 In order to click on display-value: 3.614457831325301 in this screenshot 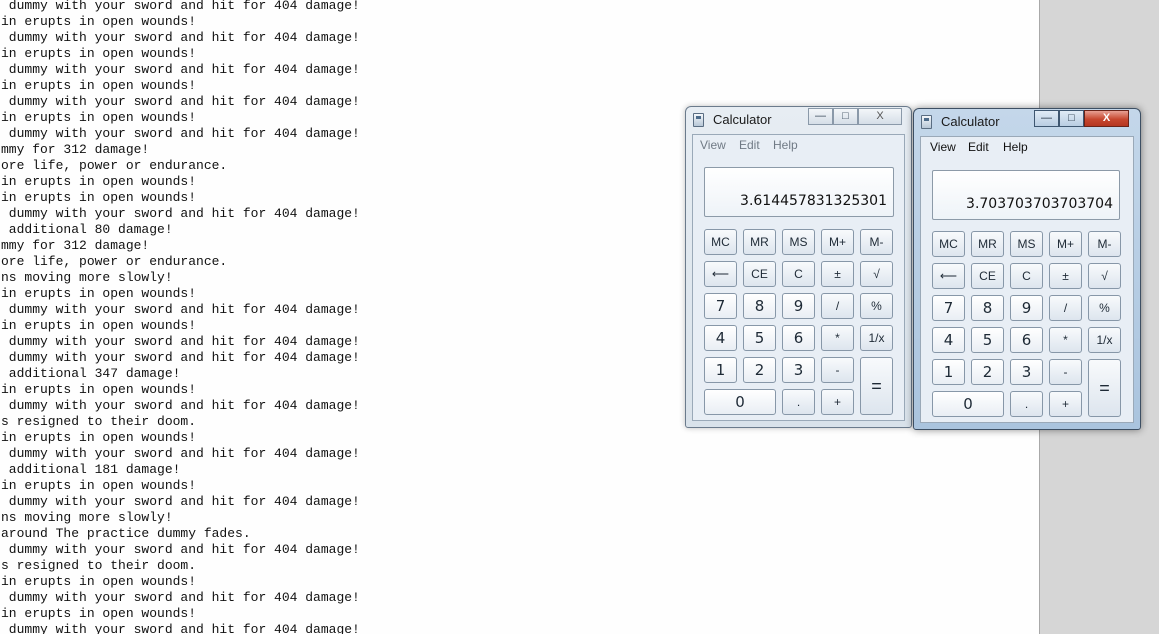, I will do `click(813, 201)`.